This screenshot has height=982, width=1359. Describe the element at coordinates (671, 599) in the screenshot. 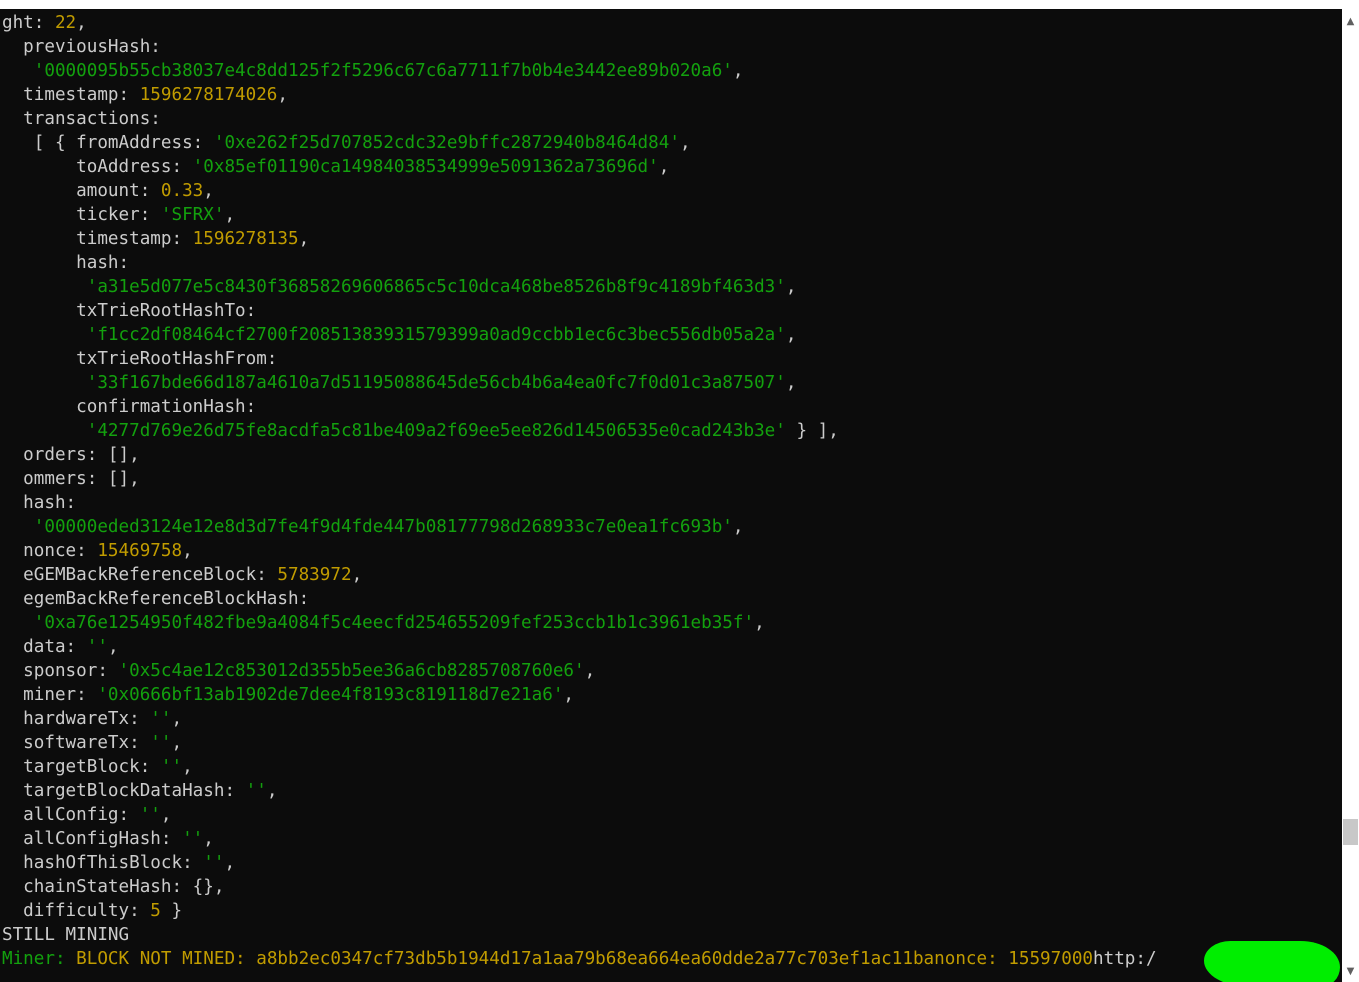

I see `console-line: egemBackReferenceBlockHash:` at that location.